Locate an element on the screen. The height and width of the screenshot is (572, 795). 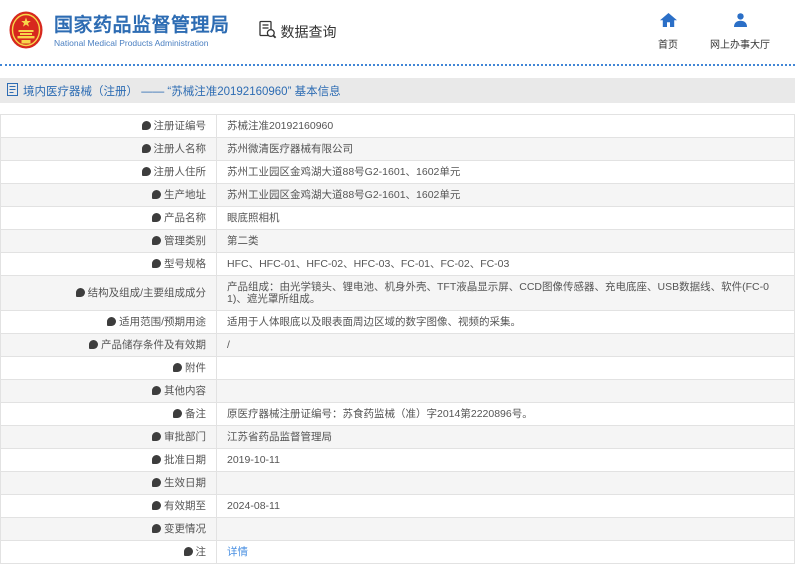
row-value-cell: 适用于人体眼底以及眼表面周边区域的数字图像、视频的采集。 is located at coordinates (505, 322).